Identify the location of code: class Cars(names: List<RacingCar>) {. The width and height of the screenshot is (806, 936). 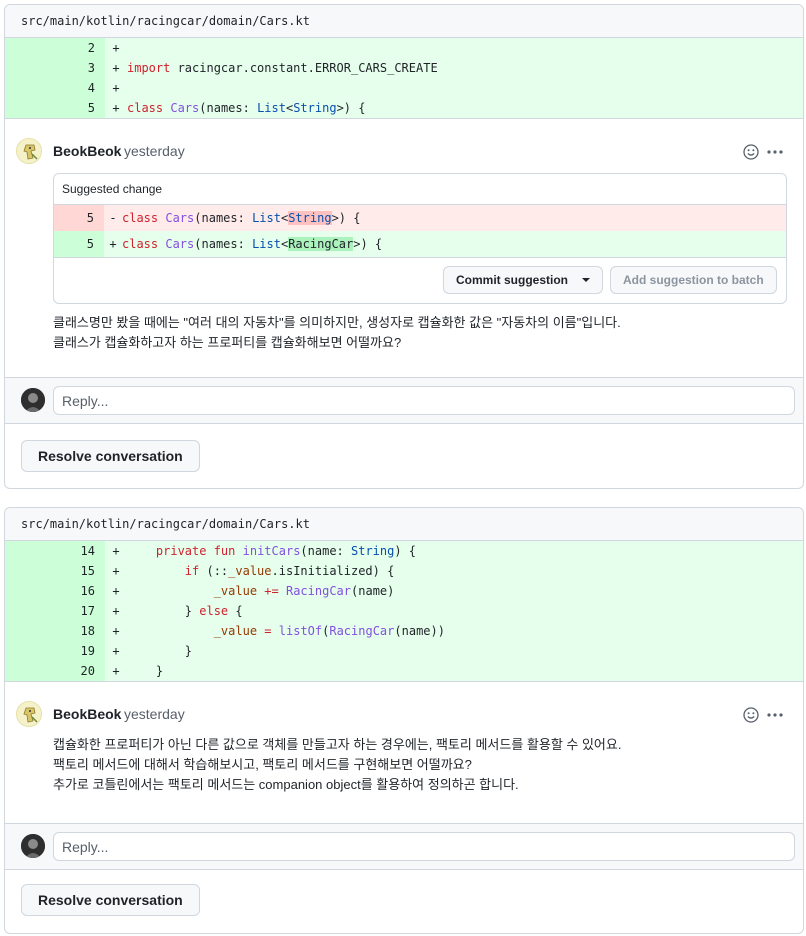
(252, 244).